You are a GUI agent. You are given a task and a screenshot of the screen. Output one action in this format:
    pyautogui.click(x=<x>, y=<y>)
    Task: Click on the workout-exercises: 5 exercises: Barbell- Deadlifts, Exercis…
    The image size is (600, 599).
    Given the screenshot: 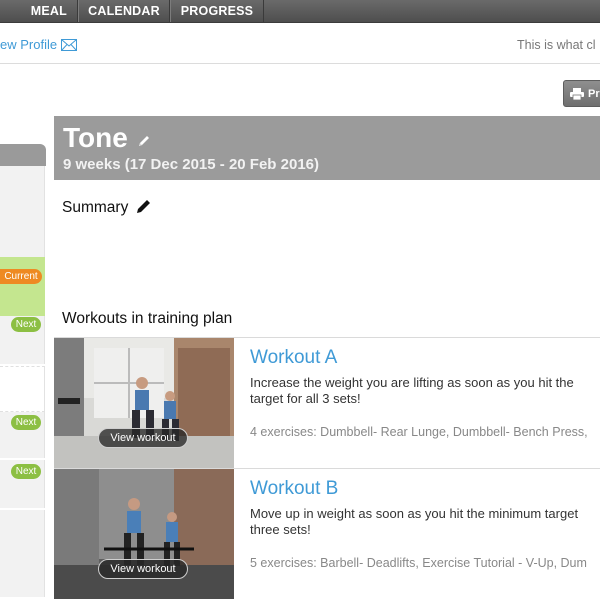 What is the action you would take?
    pyautogui.click(x=418, y=563)
    